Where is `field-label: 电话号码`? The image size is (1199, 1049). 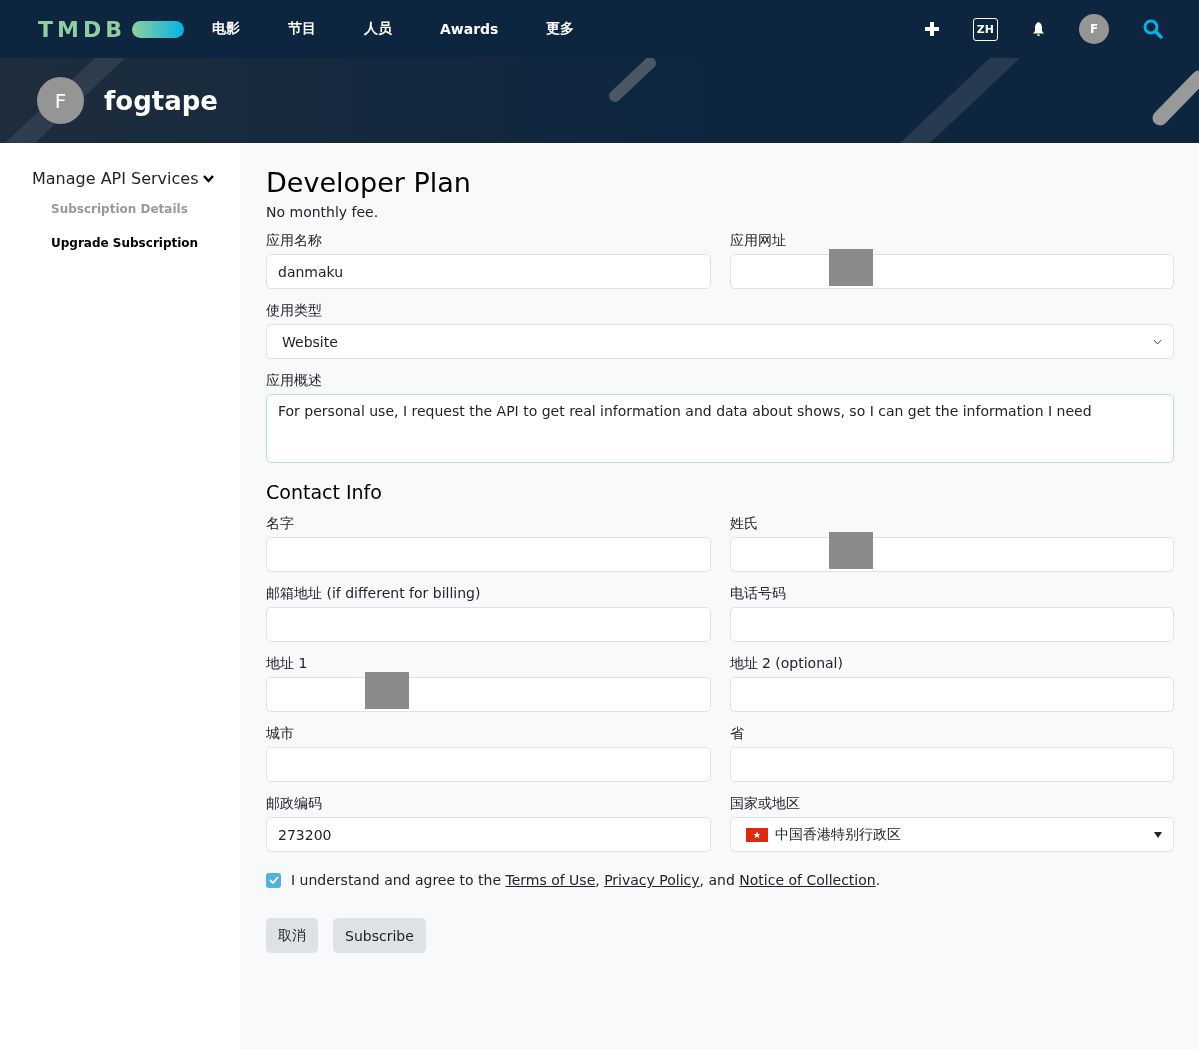 field-label: 电话号码 is located at coordinates (758, 594).